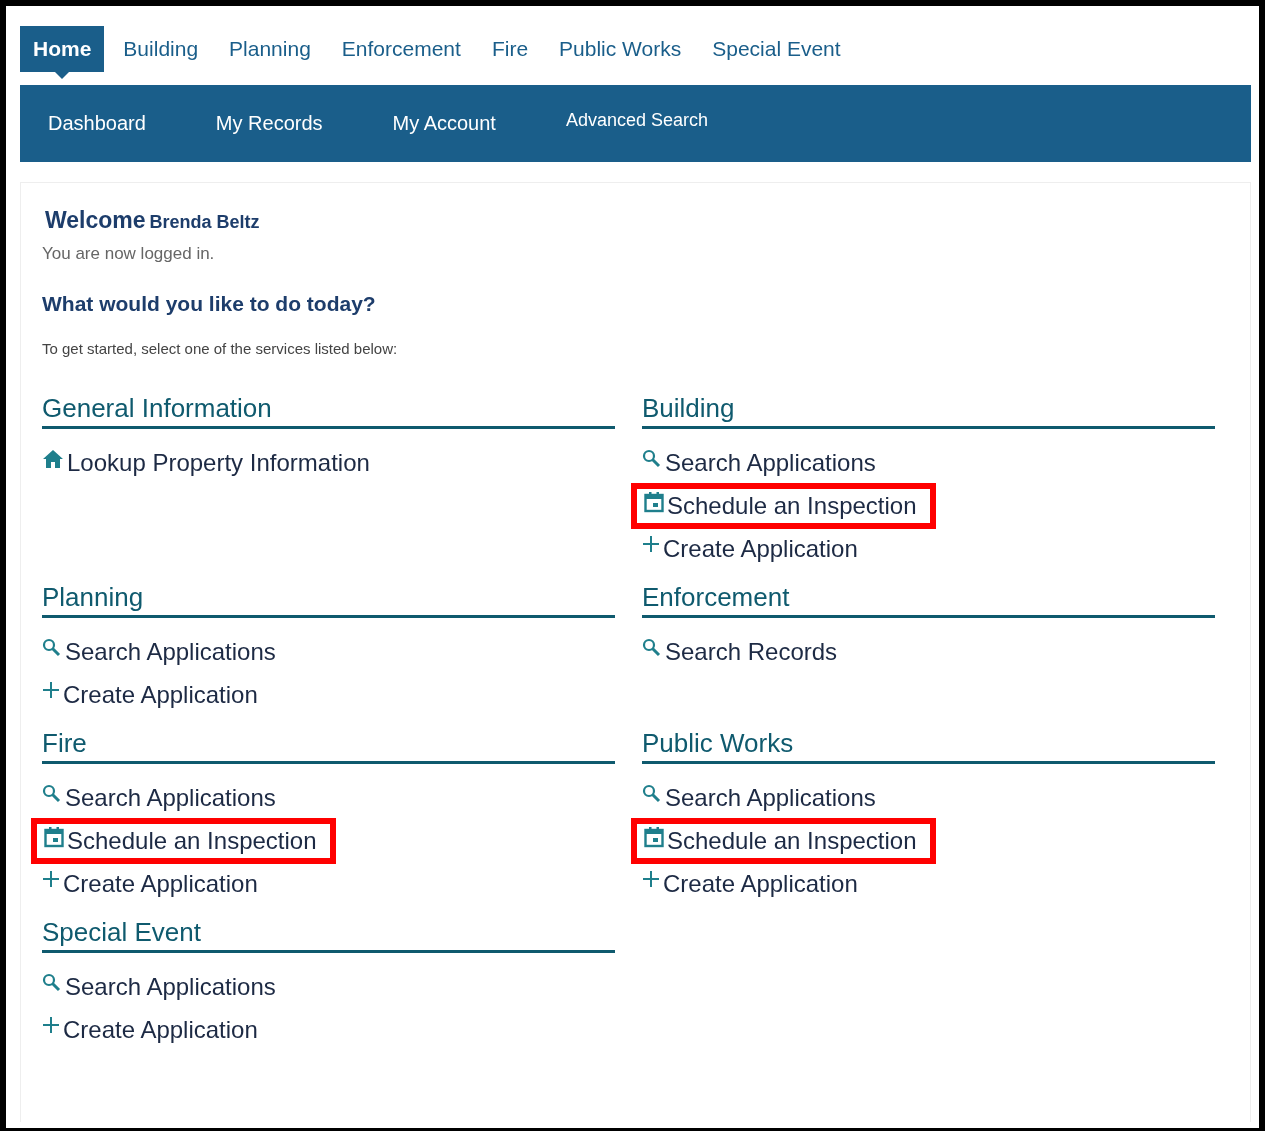  Describe the element at coordinates (444, 123) in the screenshot. I see `sub-nav-link: My Account` at that location.